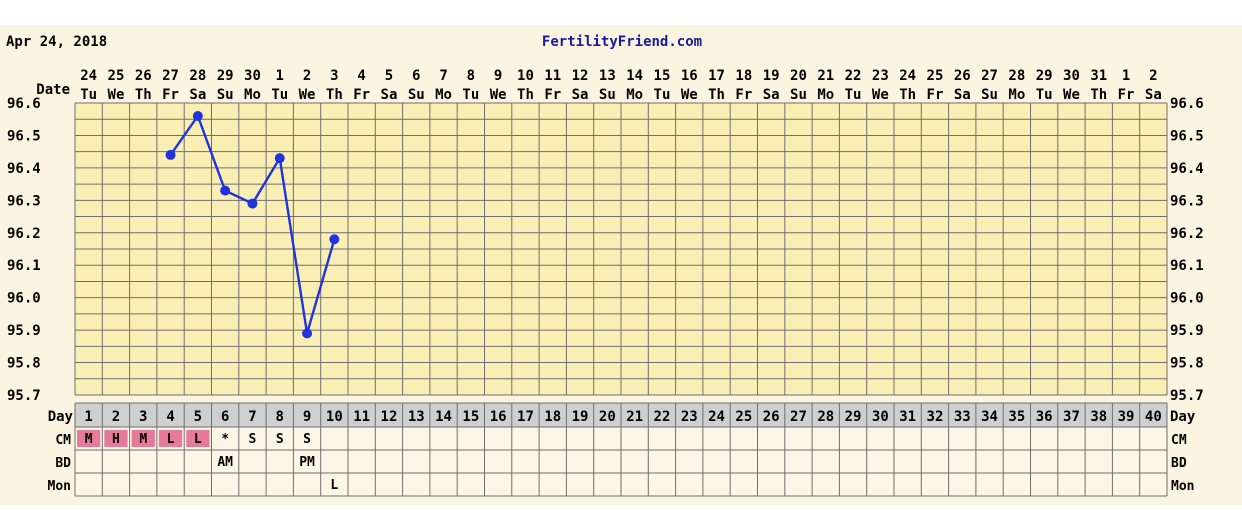  What do you see at coordinates (1187, 299) in the screenshot?
I see `temp-tick-label-right: 96.0` at bounding box center [1187, 299].